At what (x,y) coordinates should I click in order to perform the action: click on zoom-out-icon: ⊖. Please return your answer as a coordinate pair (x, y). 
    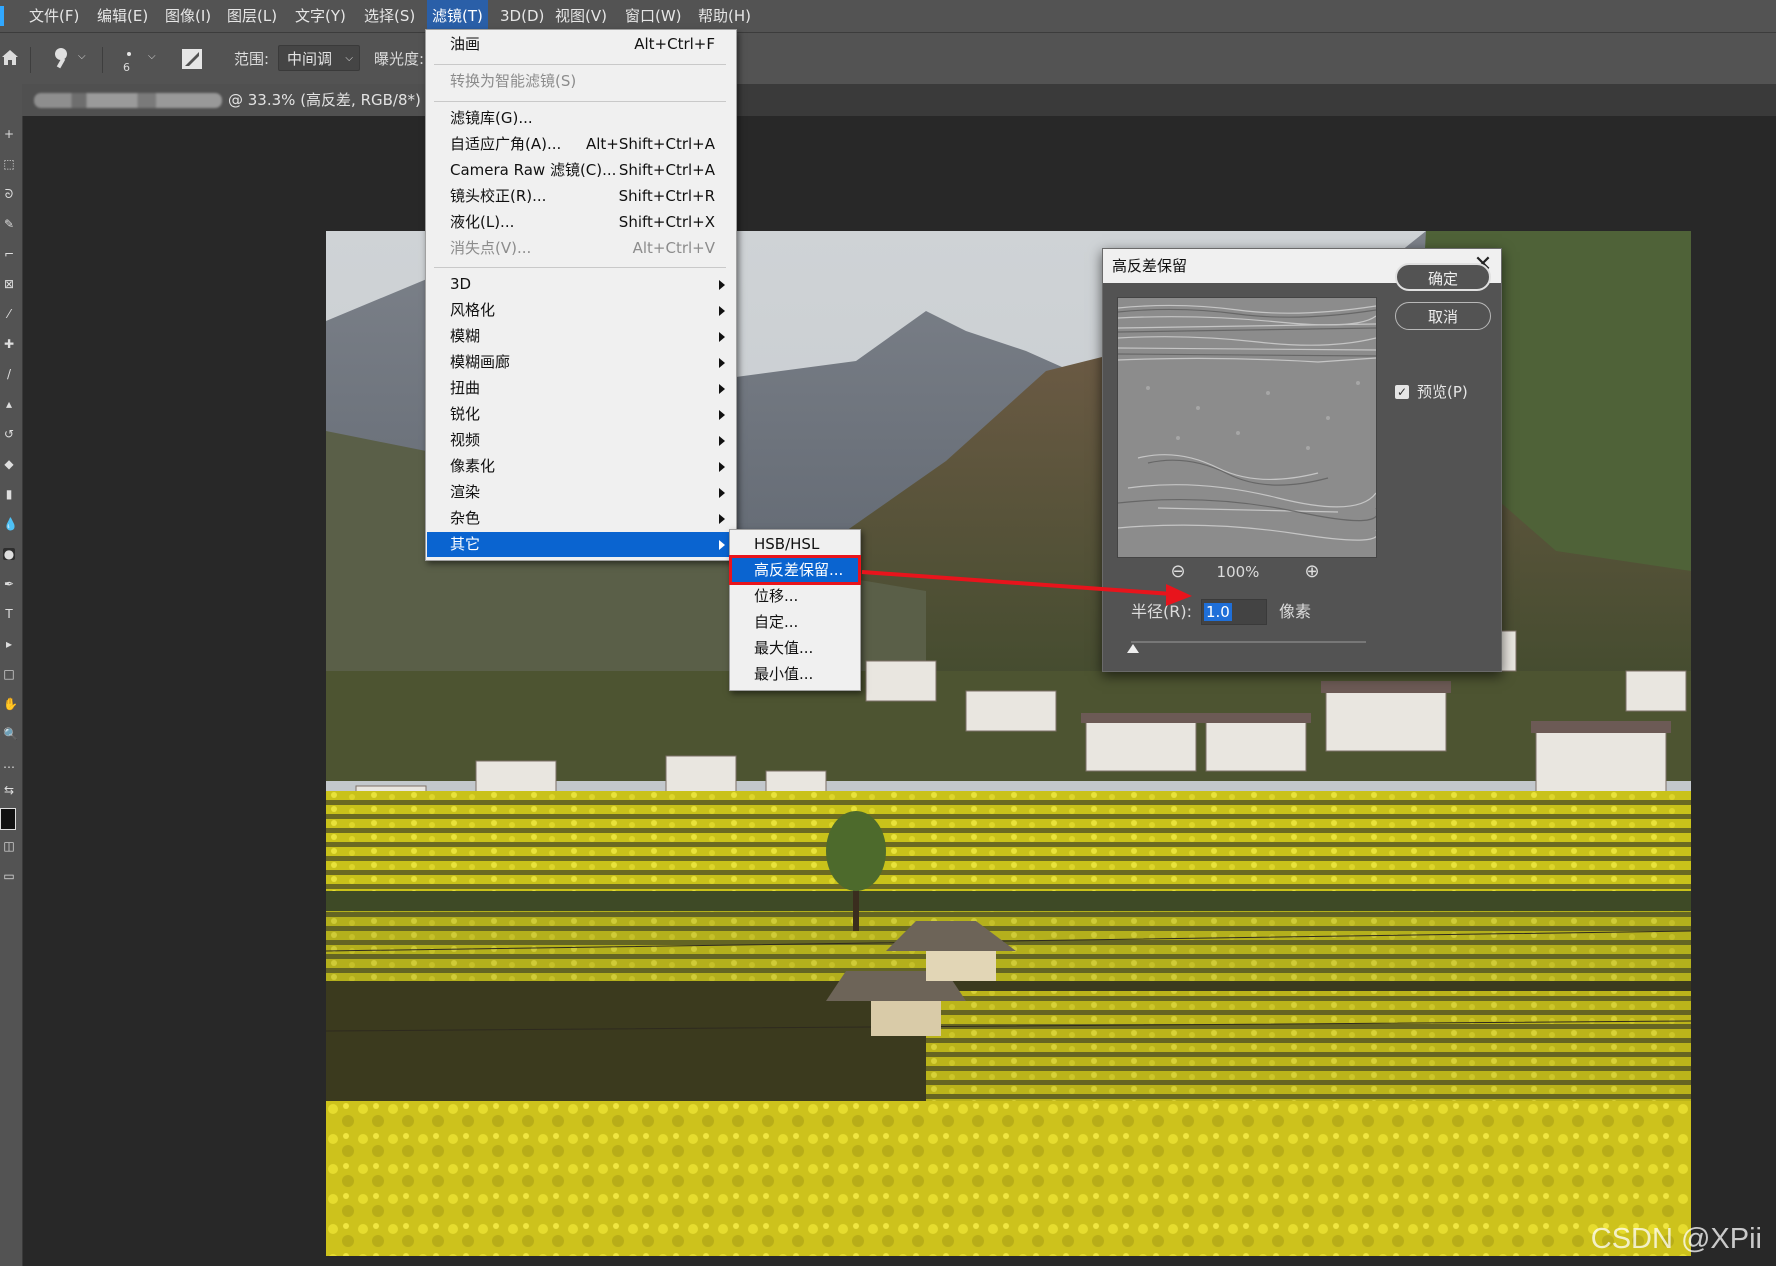
    Looking at the image, I should click on (1178, 572).